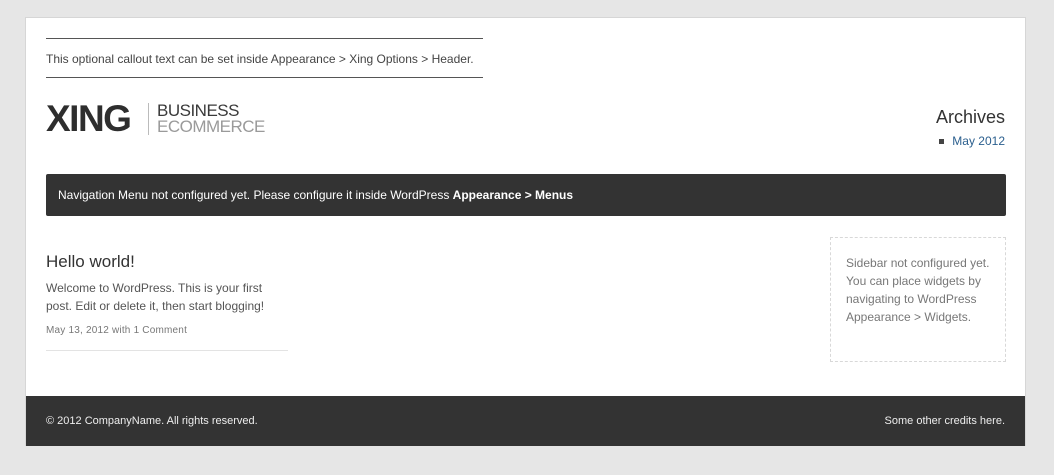 The image size is (1054, 475). What do you see at coordinates (978, 141) in the screenshot?
I see `archive-link-may-2012: May 2012` at bounding box center [978, 141].